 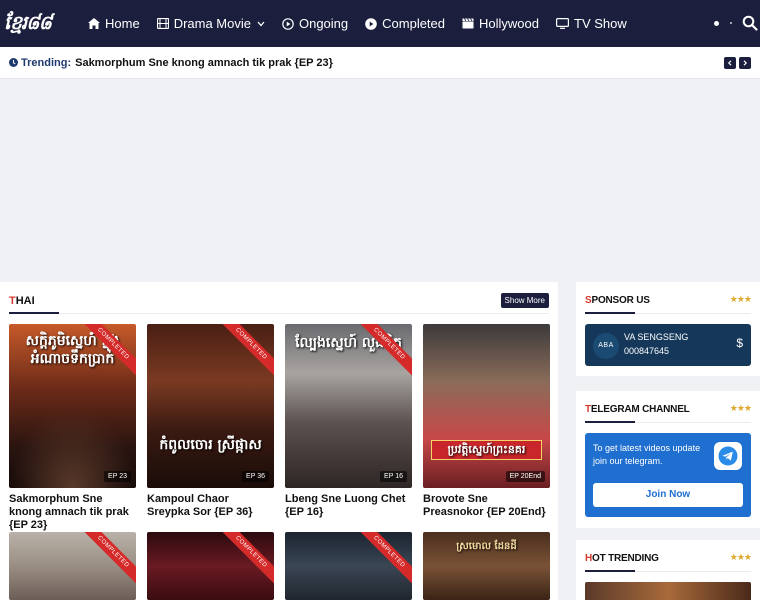 I want to click on trending-prev-button, so click(x=730, y=63).